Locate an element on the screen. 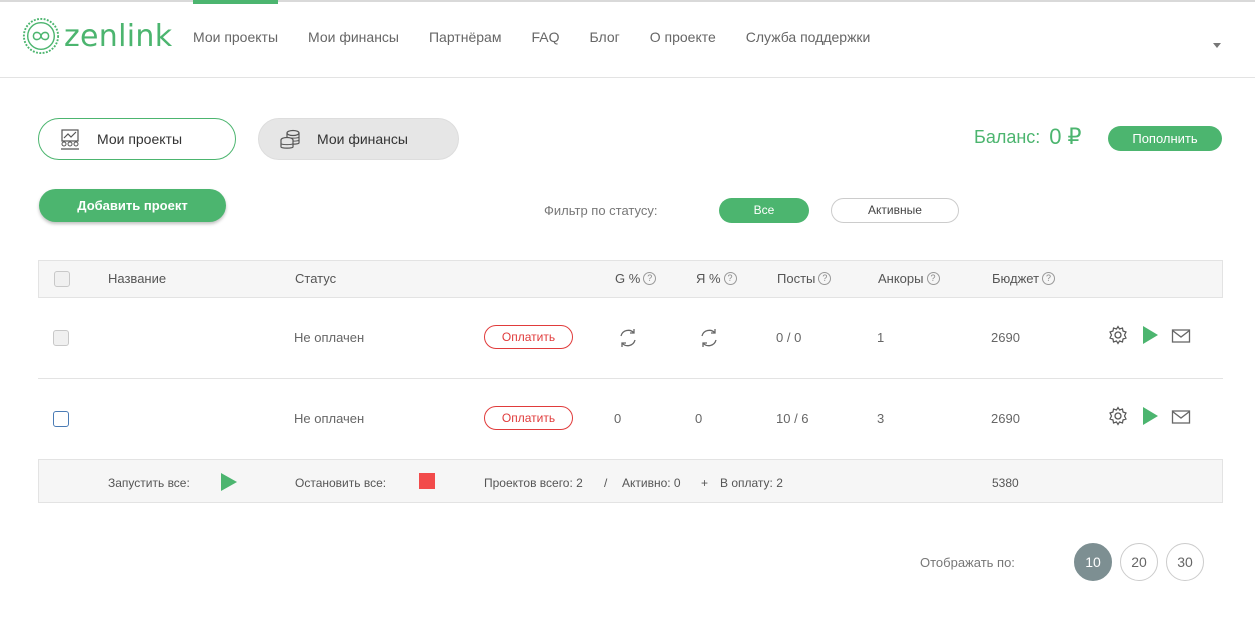  col-posts-label: Посты is located at coordinates (796, 278).